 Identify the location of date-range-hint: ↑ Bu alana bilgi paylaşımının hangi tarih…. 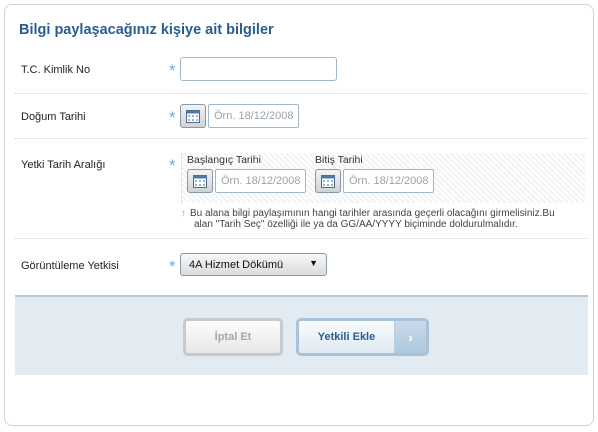
(381, 219).